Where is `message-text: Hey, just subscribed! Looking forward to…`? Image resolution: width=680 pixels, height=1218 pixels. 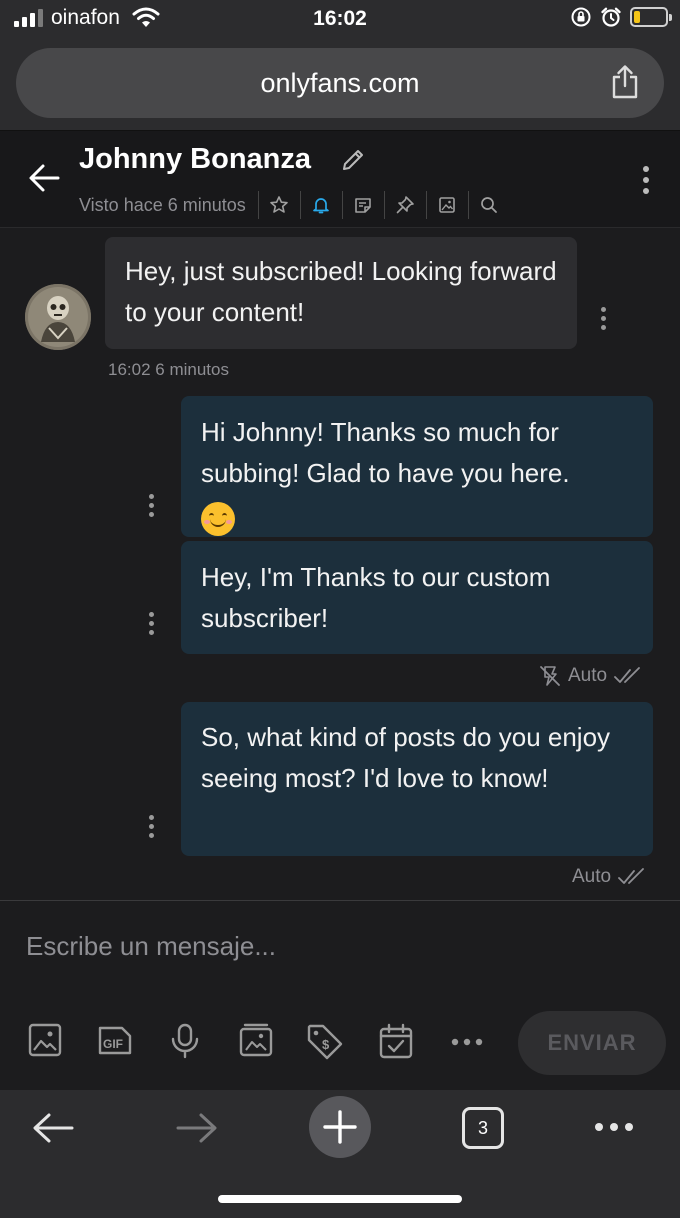
message-text: Hey, just subscribed! Looking forward to… is located at coordinates (341, 291).